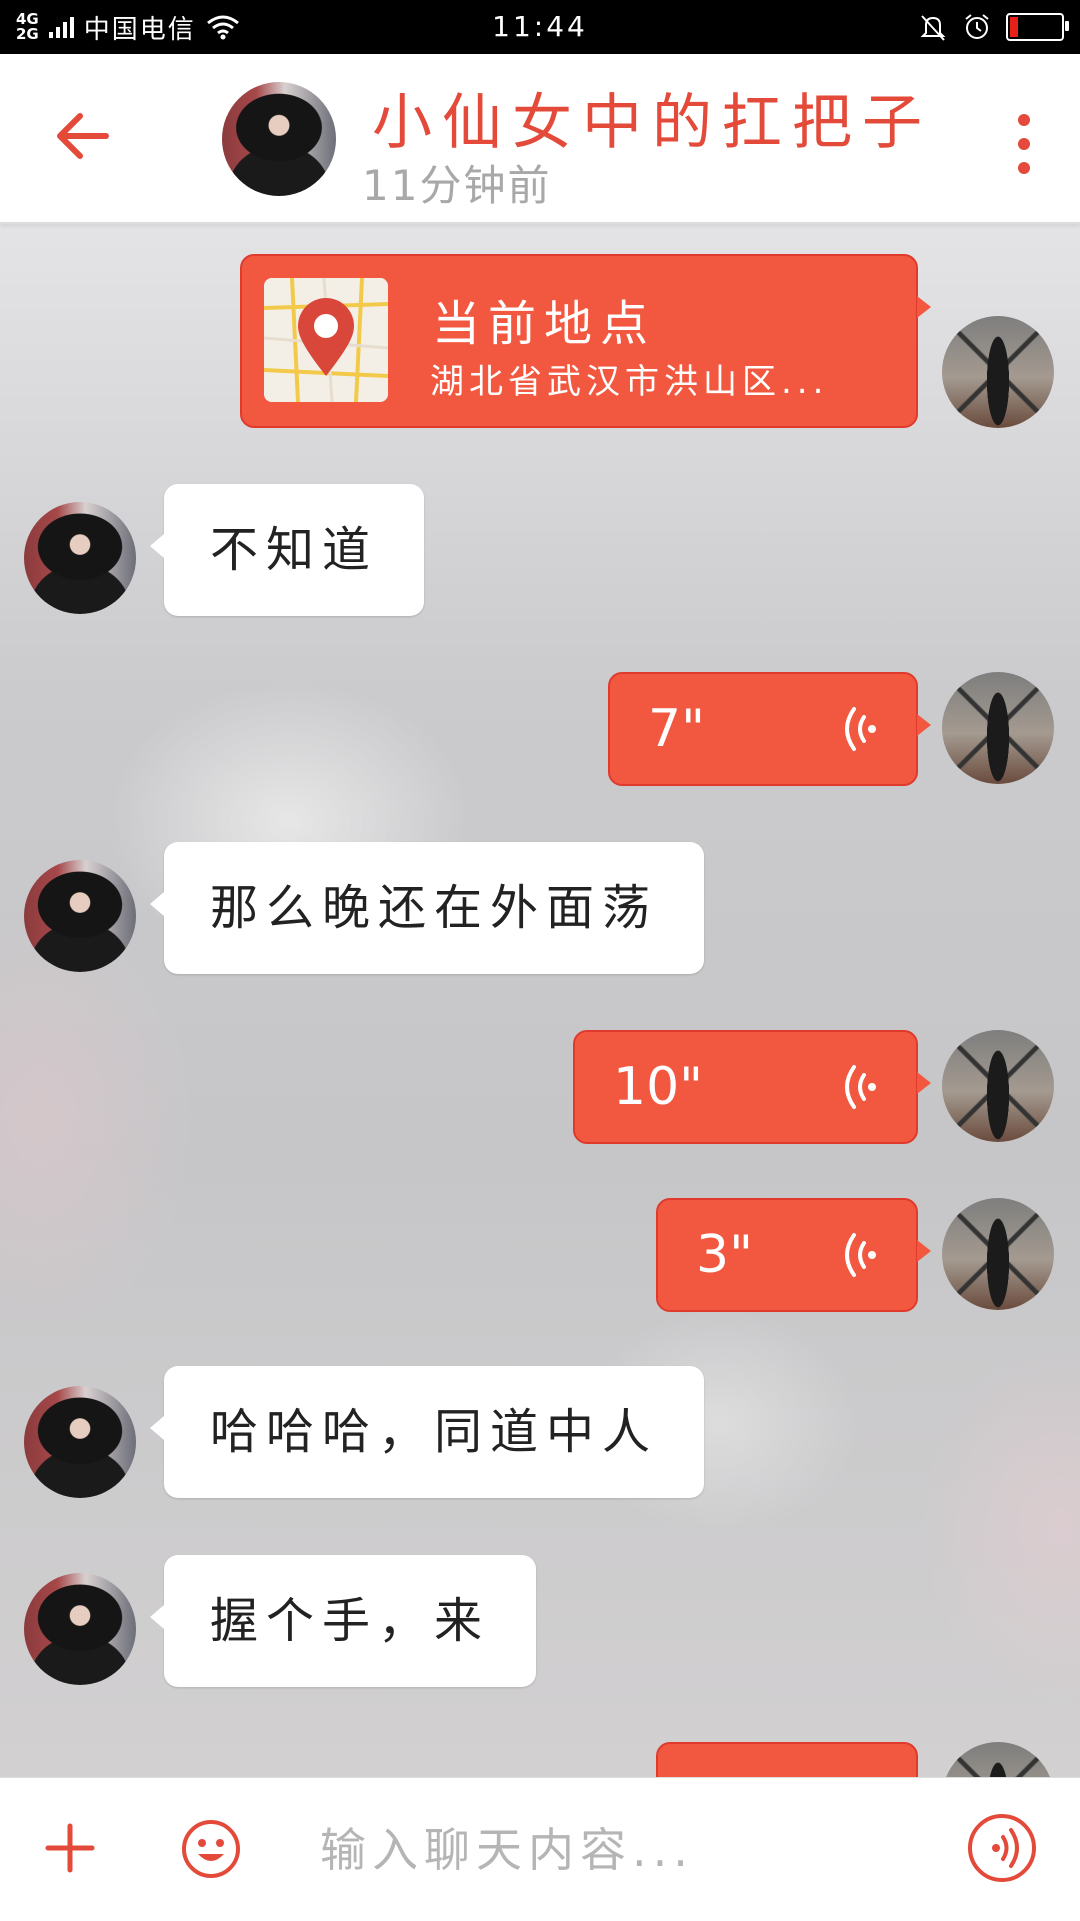 This screenshot has height=1921, width=1080. What do you see at coordinates (769, 729) in the screenshot?
I see `voice-bubble: 7"` at bounding box center [769, 729].